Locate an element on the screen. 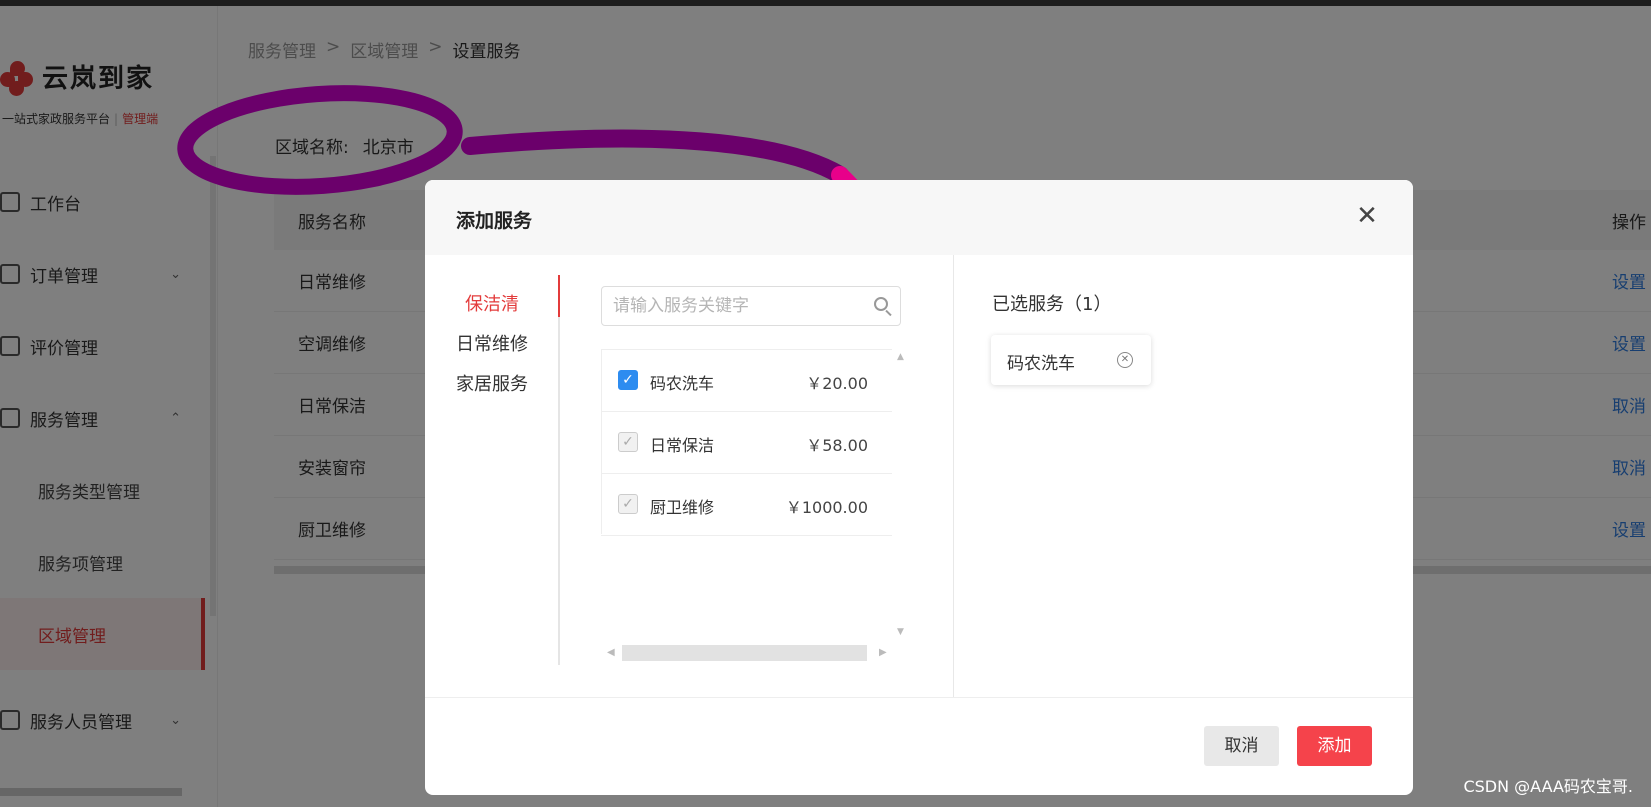  search-icon is located at coordinates (881, 304).